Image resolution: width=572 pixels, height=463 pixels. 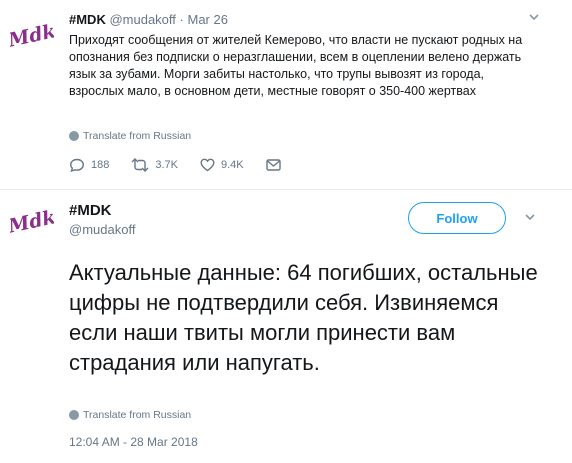 I want to click on like-count: 9.4K, so click(x=232, y=165).